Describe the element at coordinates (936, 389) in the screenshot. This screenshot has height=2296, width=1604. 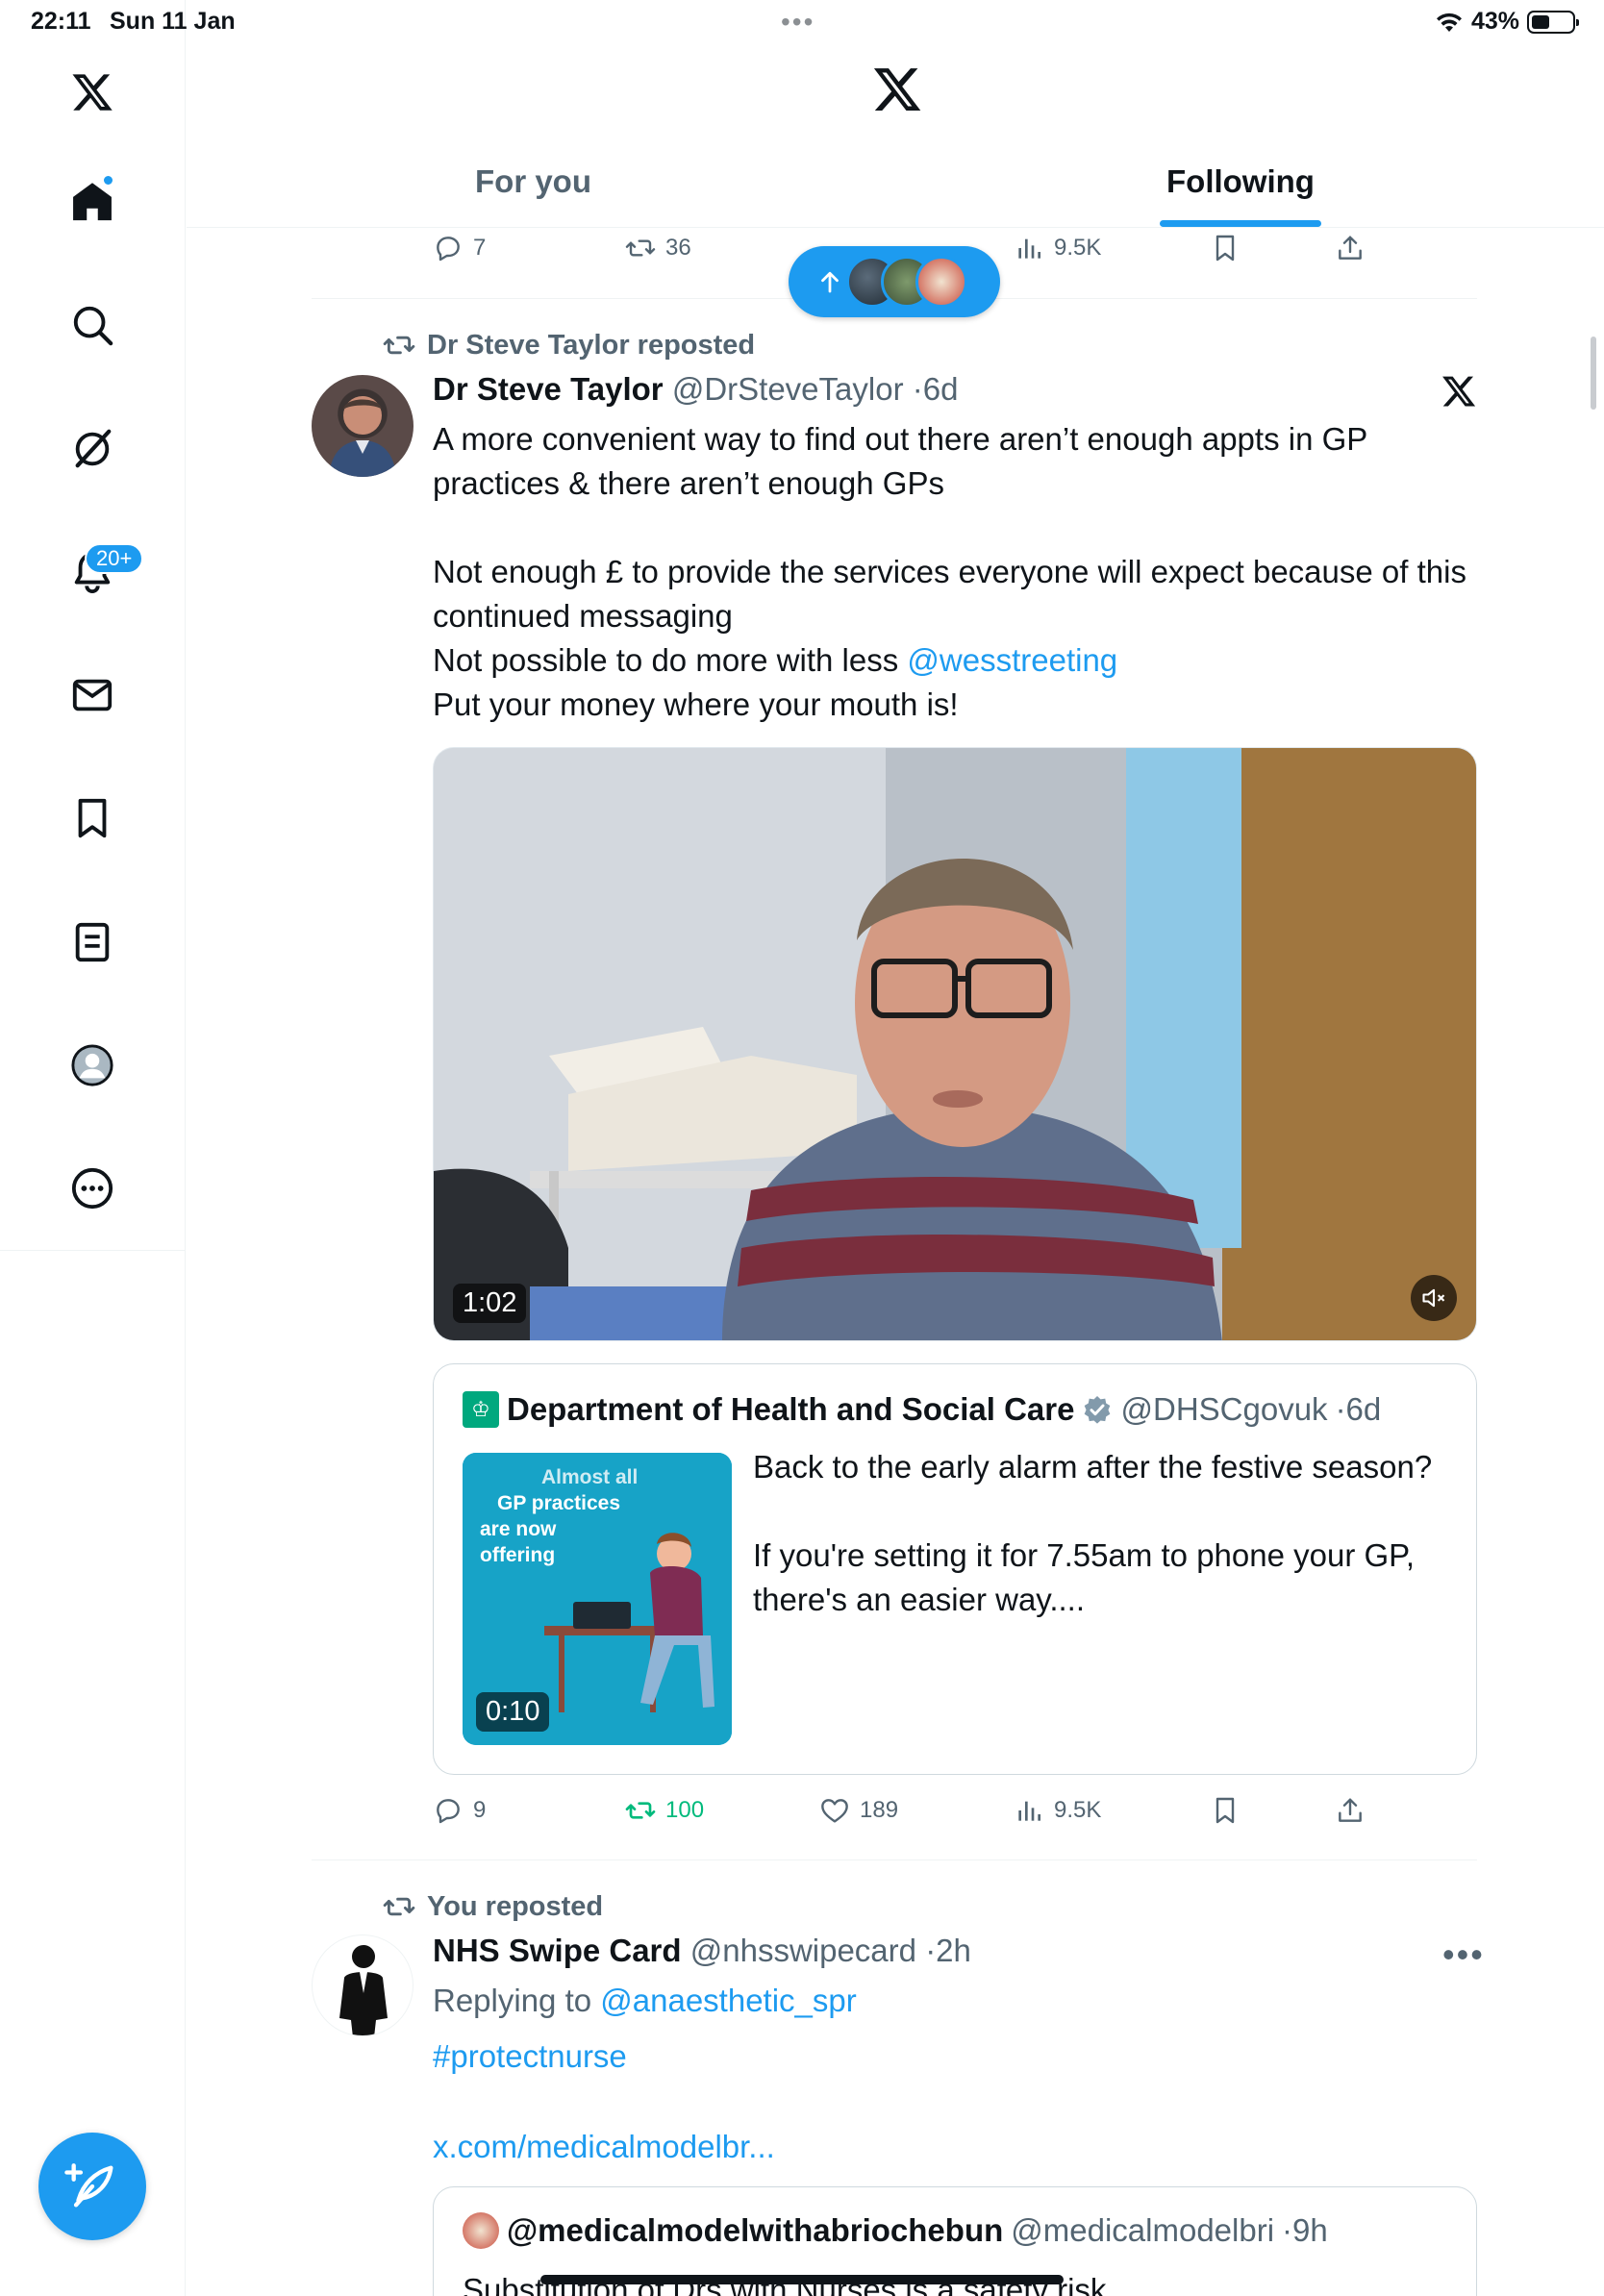
I see `tweet-time: ·6d` at that location.